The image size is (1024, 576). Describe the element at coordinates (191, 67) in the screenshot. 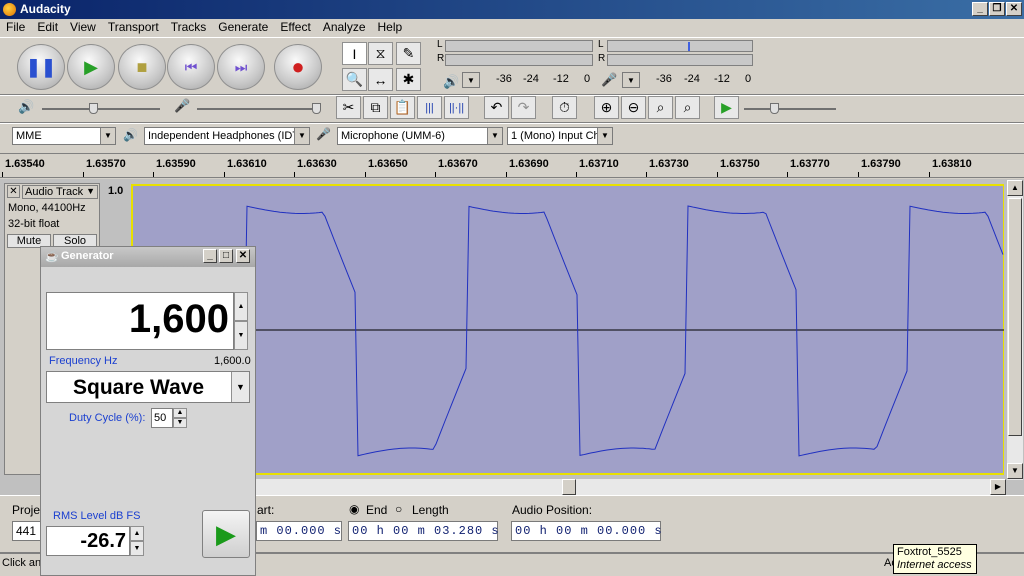

I see `skip-start-button: ⏮` at that location.